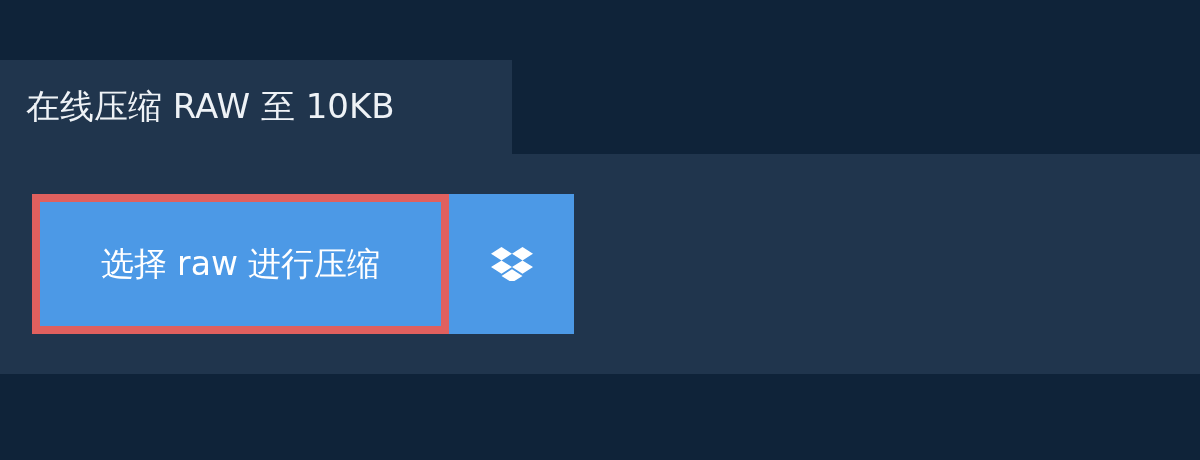 This screenshot has height=460, width=1200. Describe the element at coordinates (256, 107) in the screenshot. I see `tab-title: 在线压缩 RAW 至 10KB` at that location.